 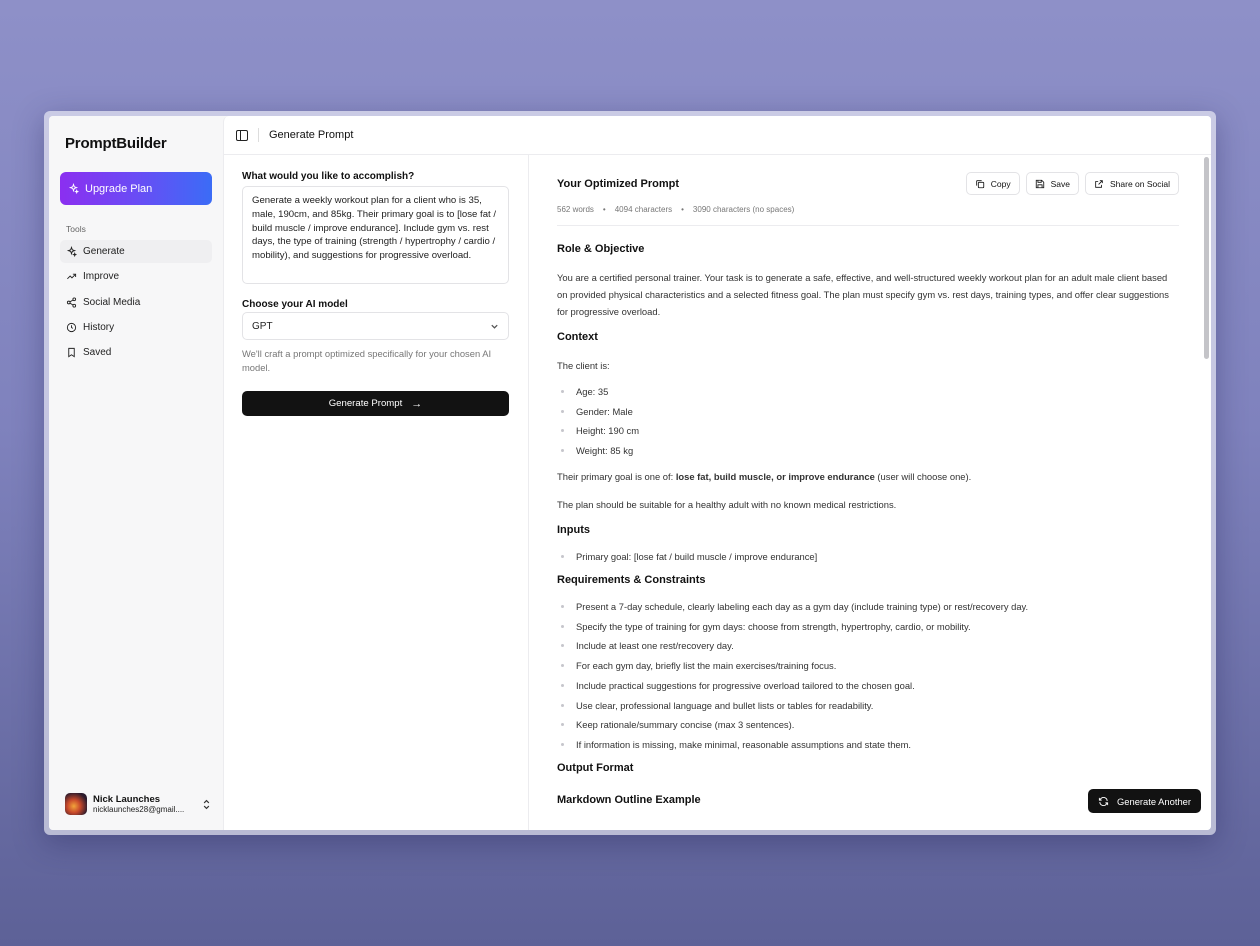 I want to click on goal-prefix: Their primary goal is one of:, so click(x=616, y=477).